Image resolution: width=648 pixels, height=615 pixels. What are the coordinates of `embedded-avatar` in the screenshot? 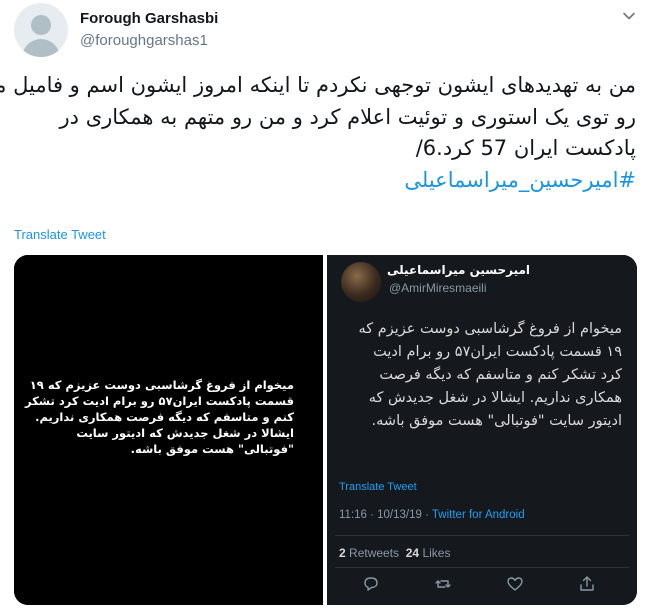 It's located at (361, 282).